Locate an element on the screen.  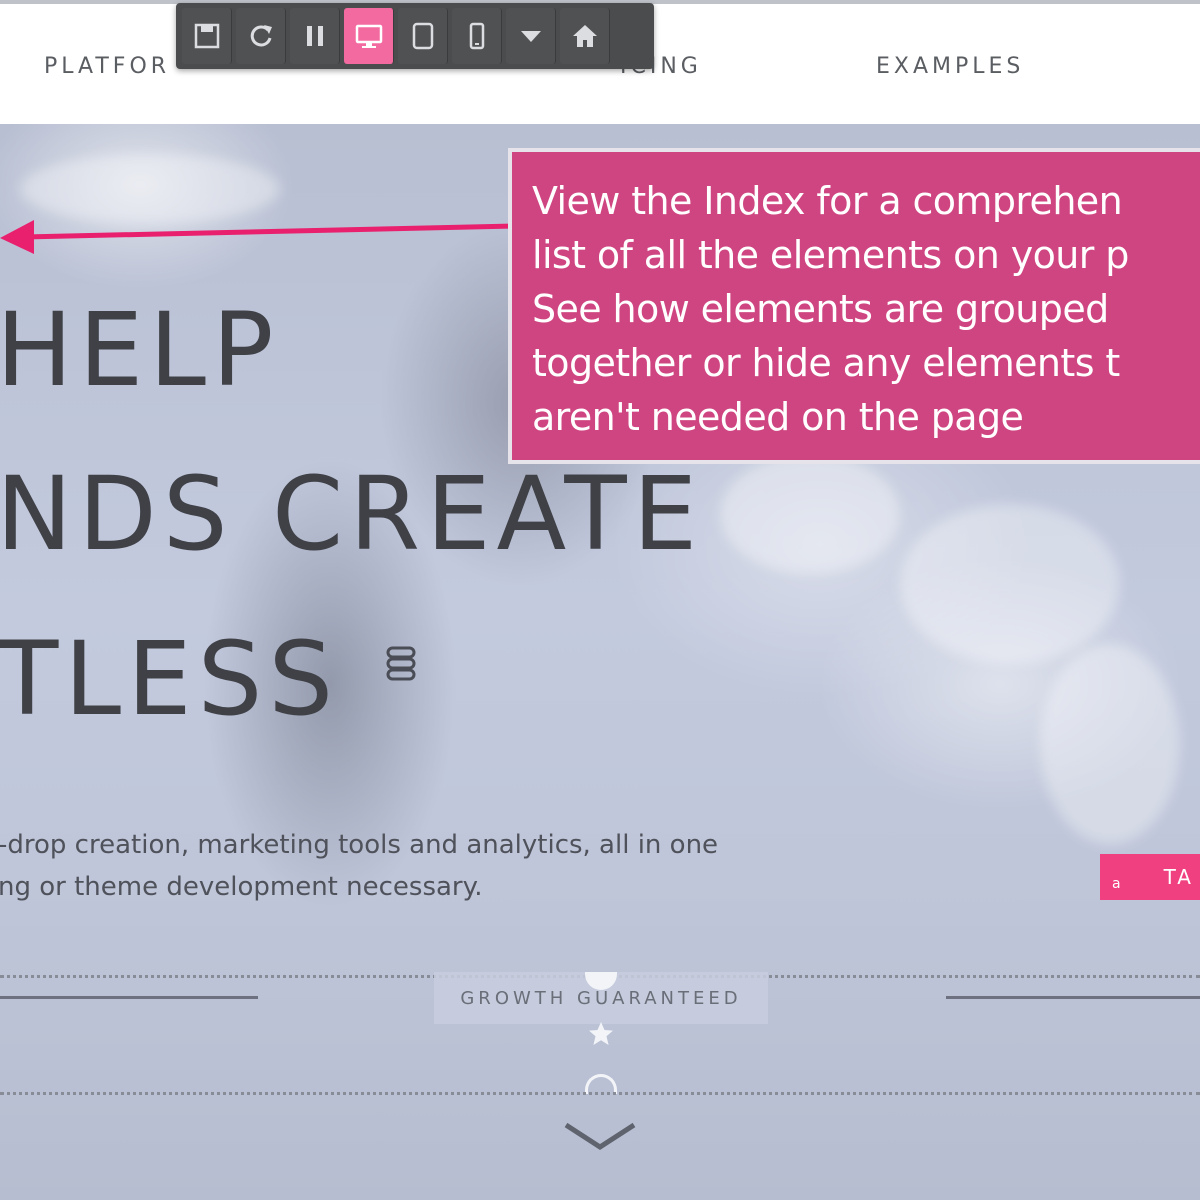
pause-icon is located at coordinates (314, 36).